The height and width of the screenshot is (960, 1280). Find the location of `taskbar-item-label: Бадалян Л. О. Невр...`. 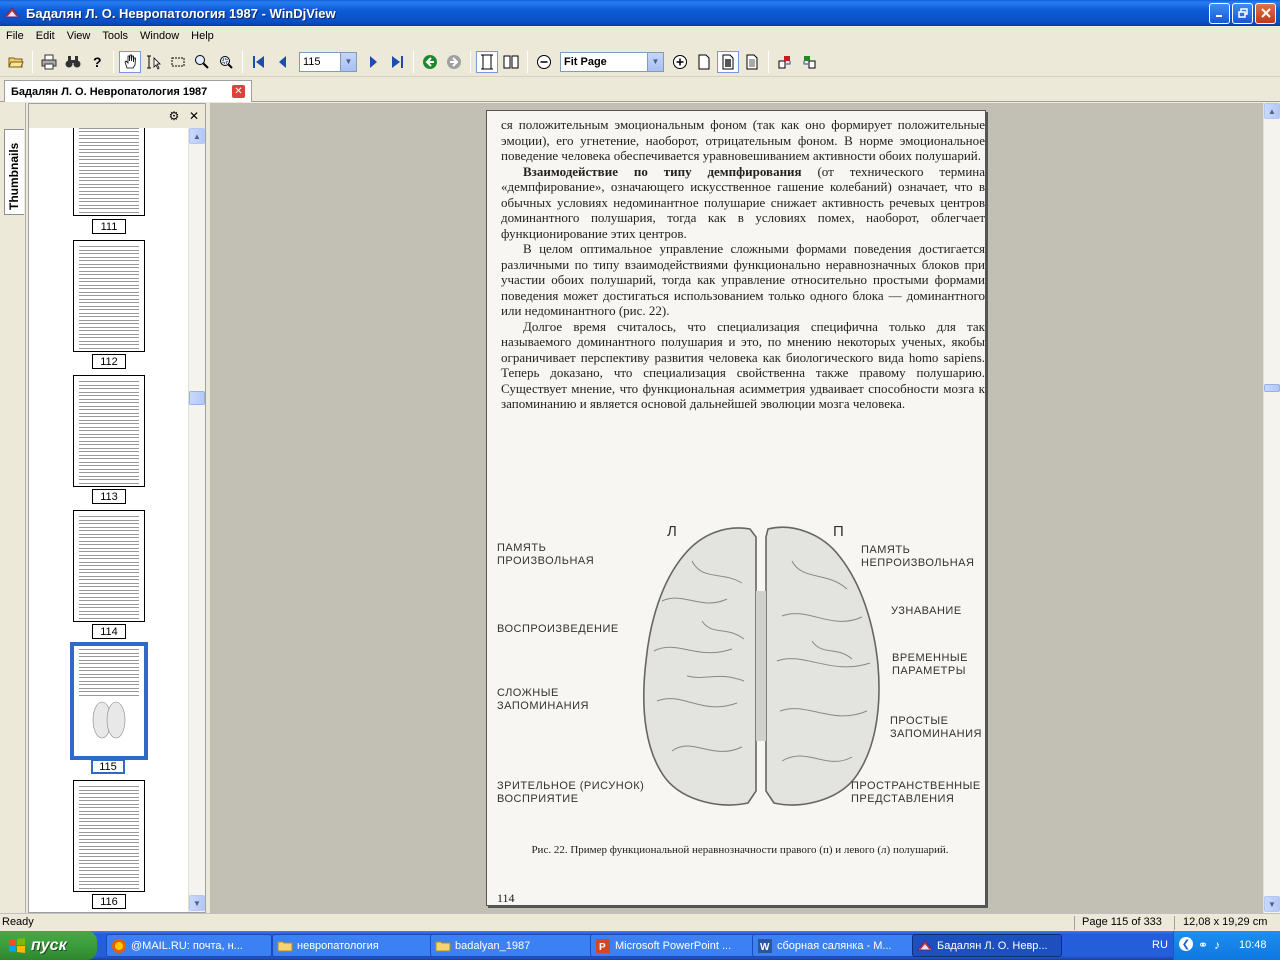

taskbar-item-label: Бадалян Л. О. Невр... is located at coordinates (992, 945).